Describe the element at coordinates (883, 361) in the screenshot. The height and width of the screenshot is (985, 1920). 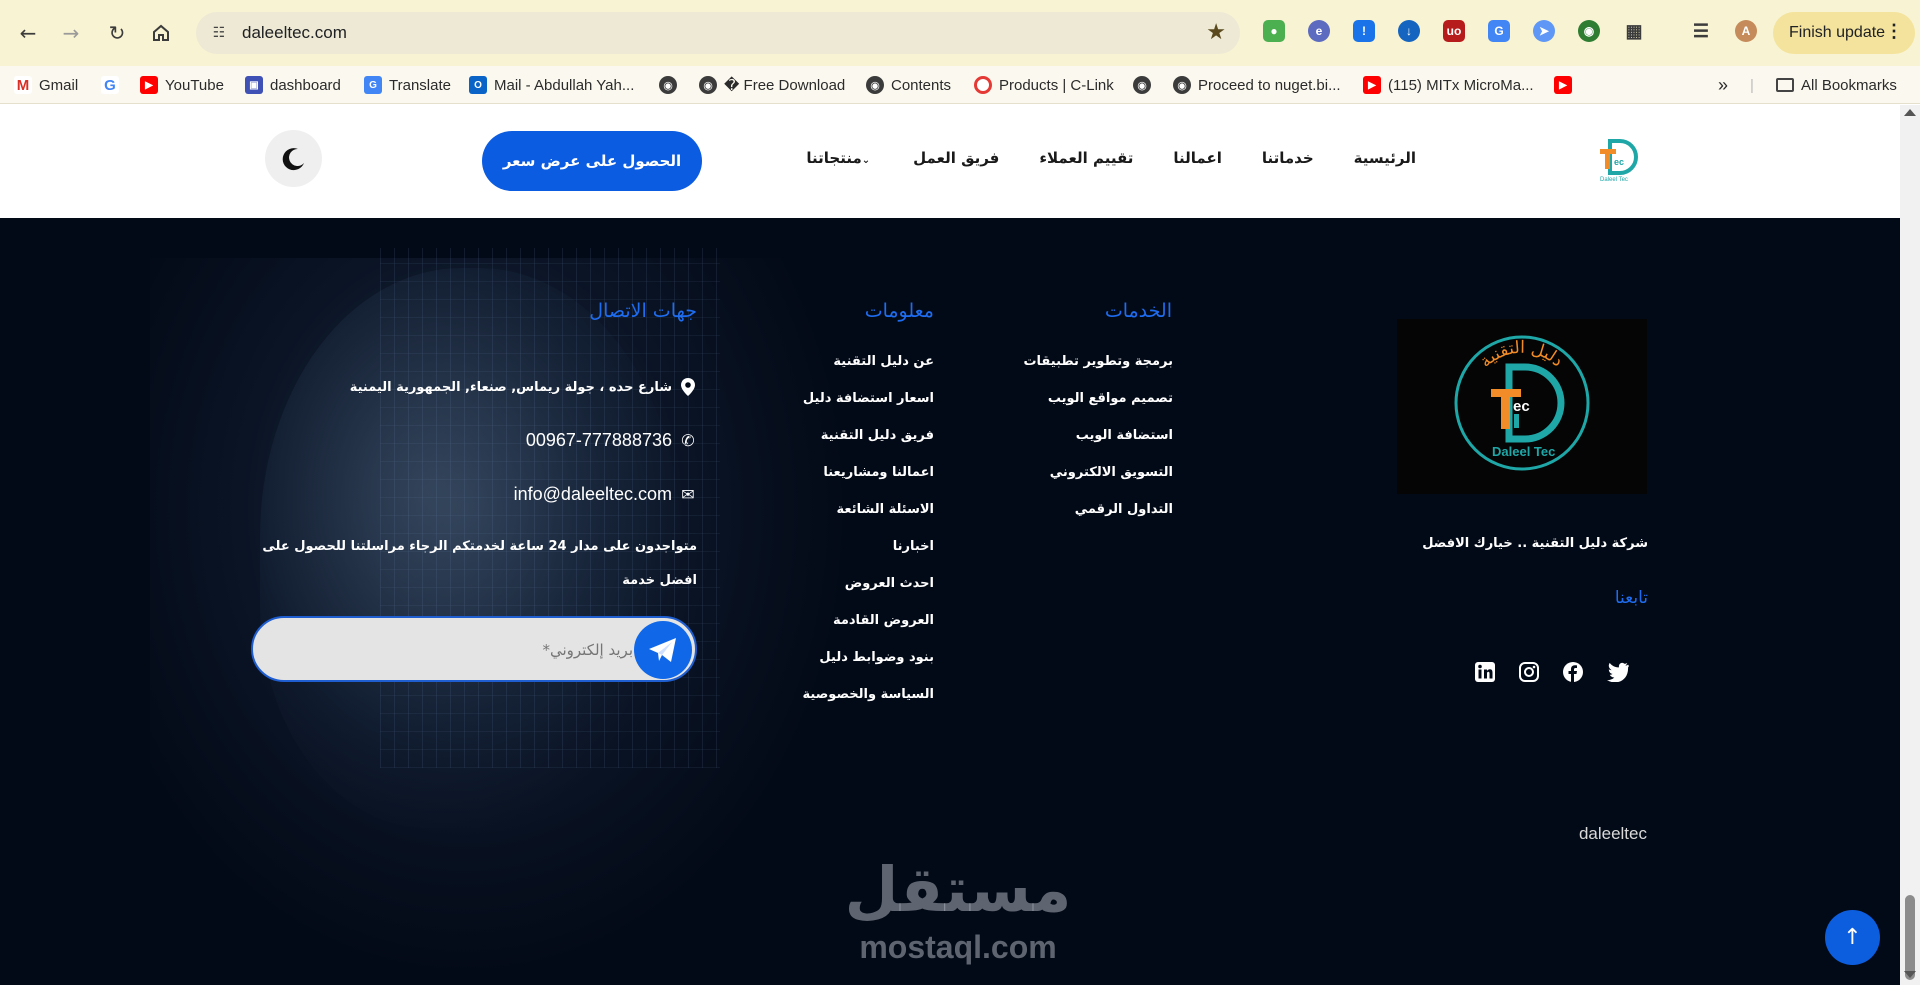
I see `footer-link: عن دليل التقنية` at that location.